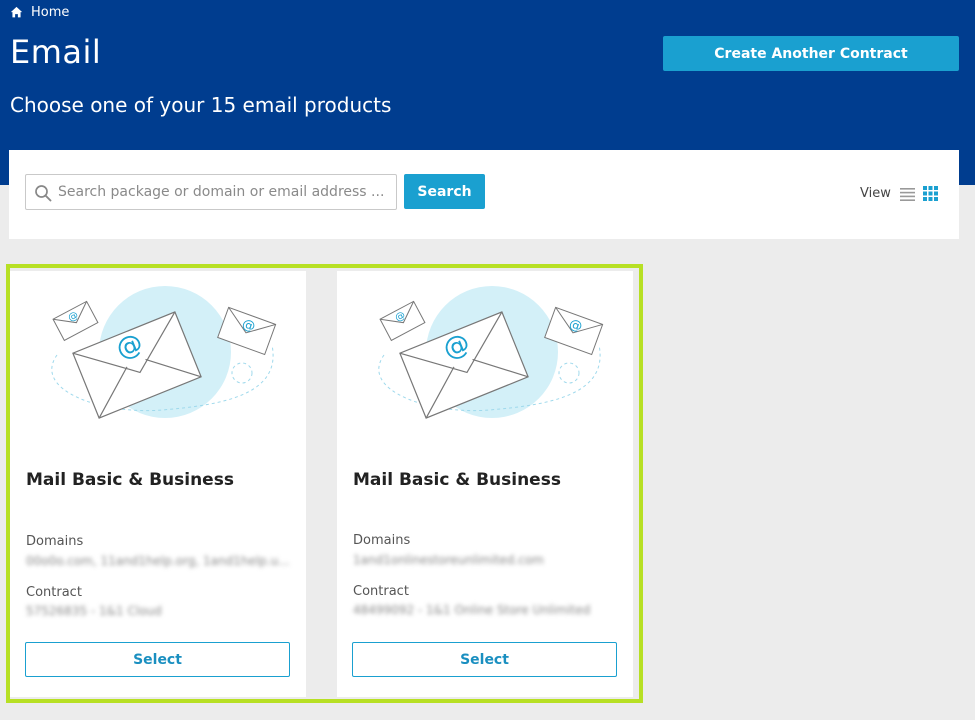 The width and height of the screenshot is (975, 720). Describe the element at coordinates (16, 12) in the screenshot. I see `home-icon` at that location.